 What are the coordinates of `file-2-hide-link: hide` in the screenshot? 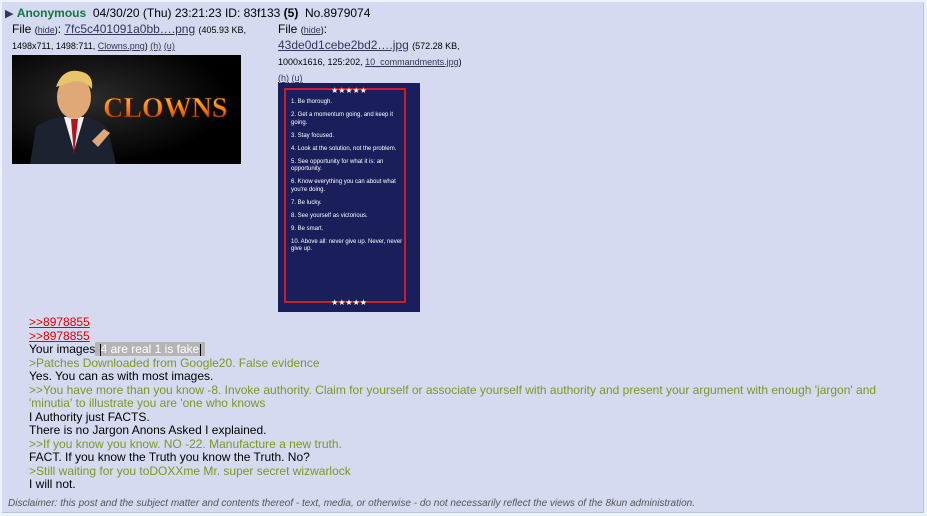 It's located at (312, 30).